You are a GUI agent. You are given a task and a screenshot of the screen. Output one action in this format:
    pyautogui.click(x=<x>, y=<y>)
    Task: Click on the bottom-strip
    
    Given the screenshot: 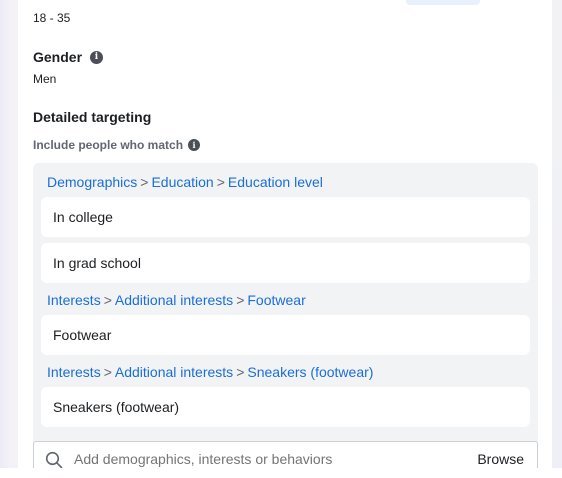 What is the action you would take?
    pyautogui.click(x=281, y=473)
    